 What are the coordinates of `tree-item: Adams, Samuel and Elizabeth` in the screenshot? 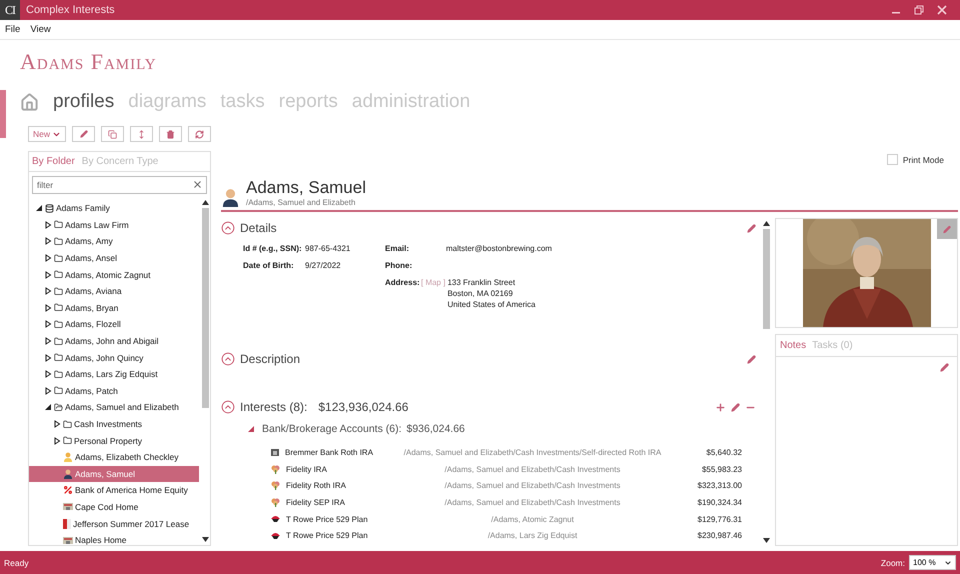 It's located at (114, 407).